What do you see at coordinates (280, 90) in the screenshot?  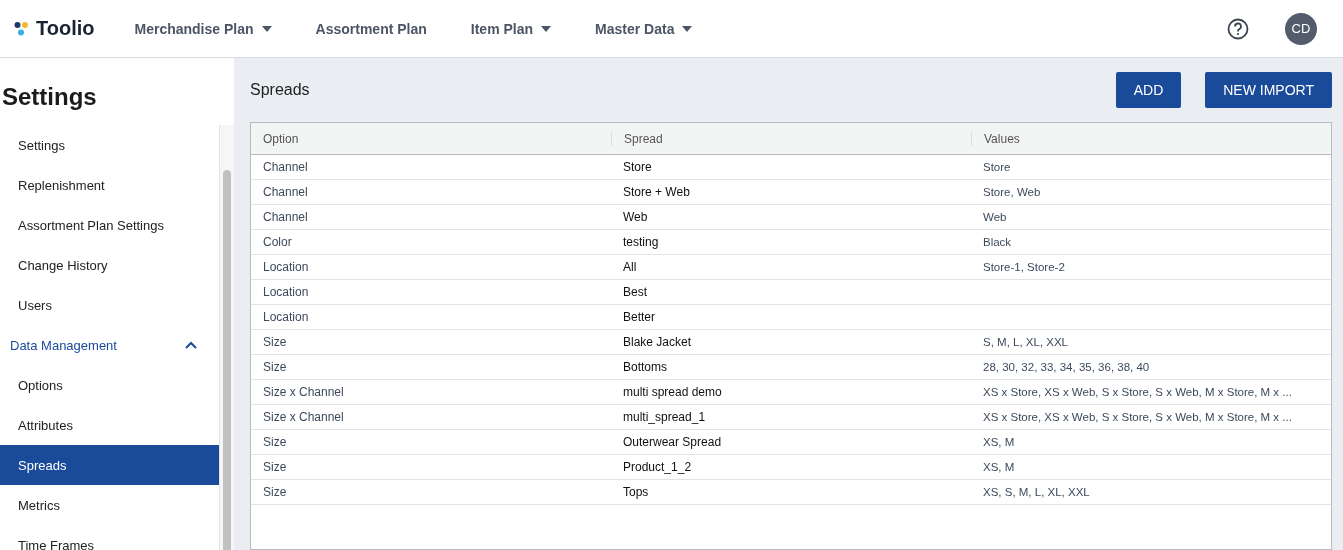 I see `page-title: Spreads` at bounding box center [280, 90].